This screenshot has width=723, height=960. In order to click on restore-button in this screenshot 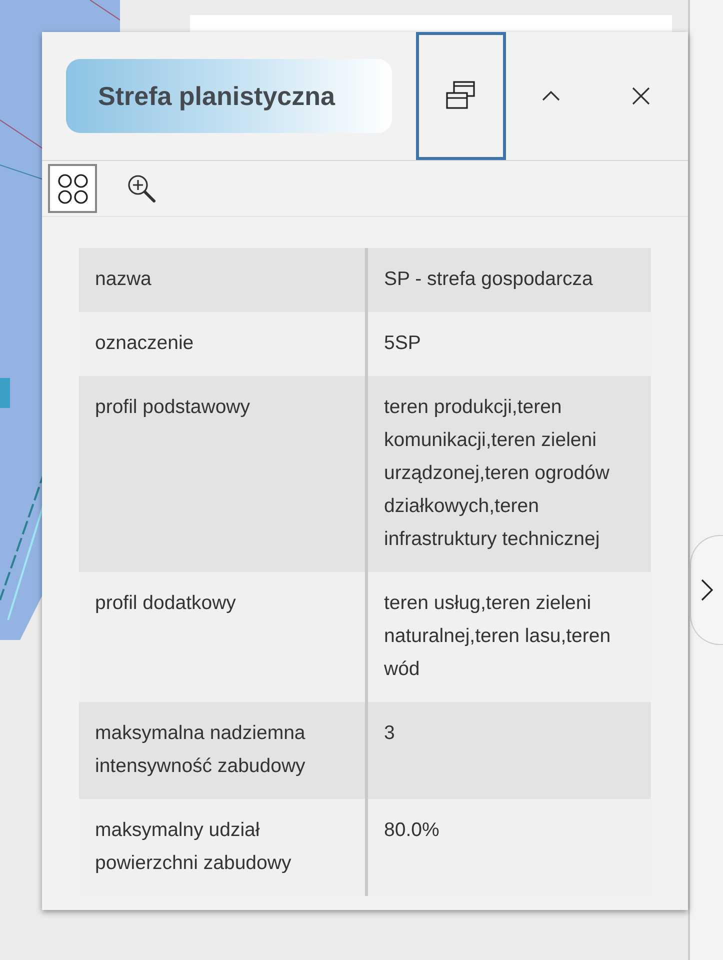, I will do `click(461, 96)`.